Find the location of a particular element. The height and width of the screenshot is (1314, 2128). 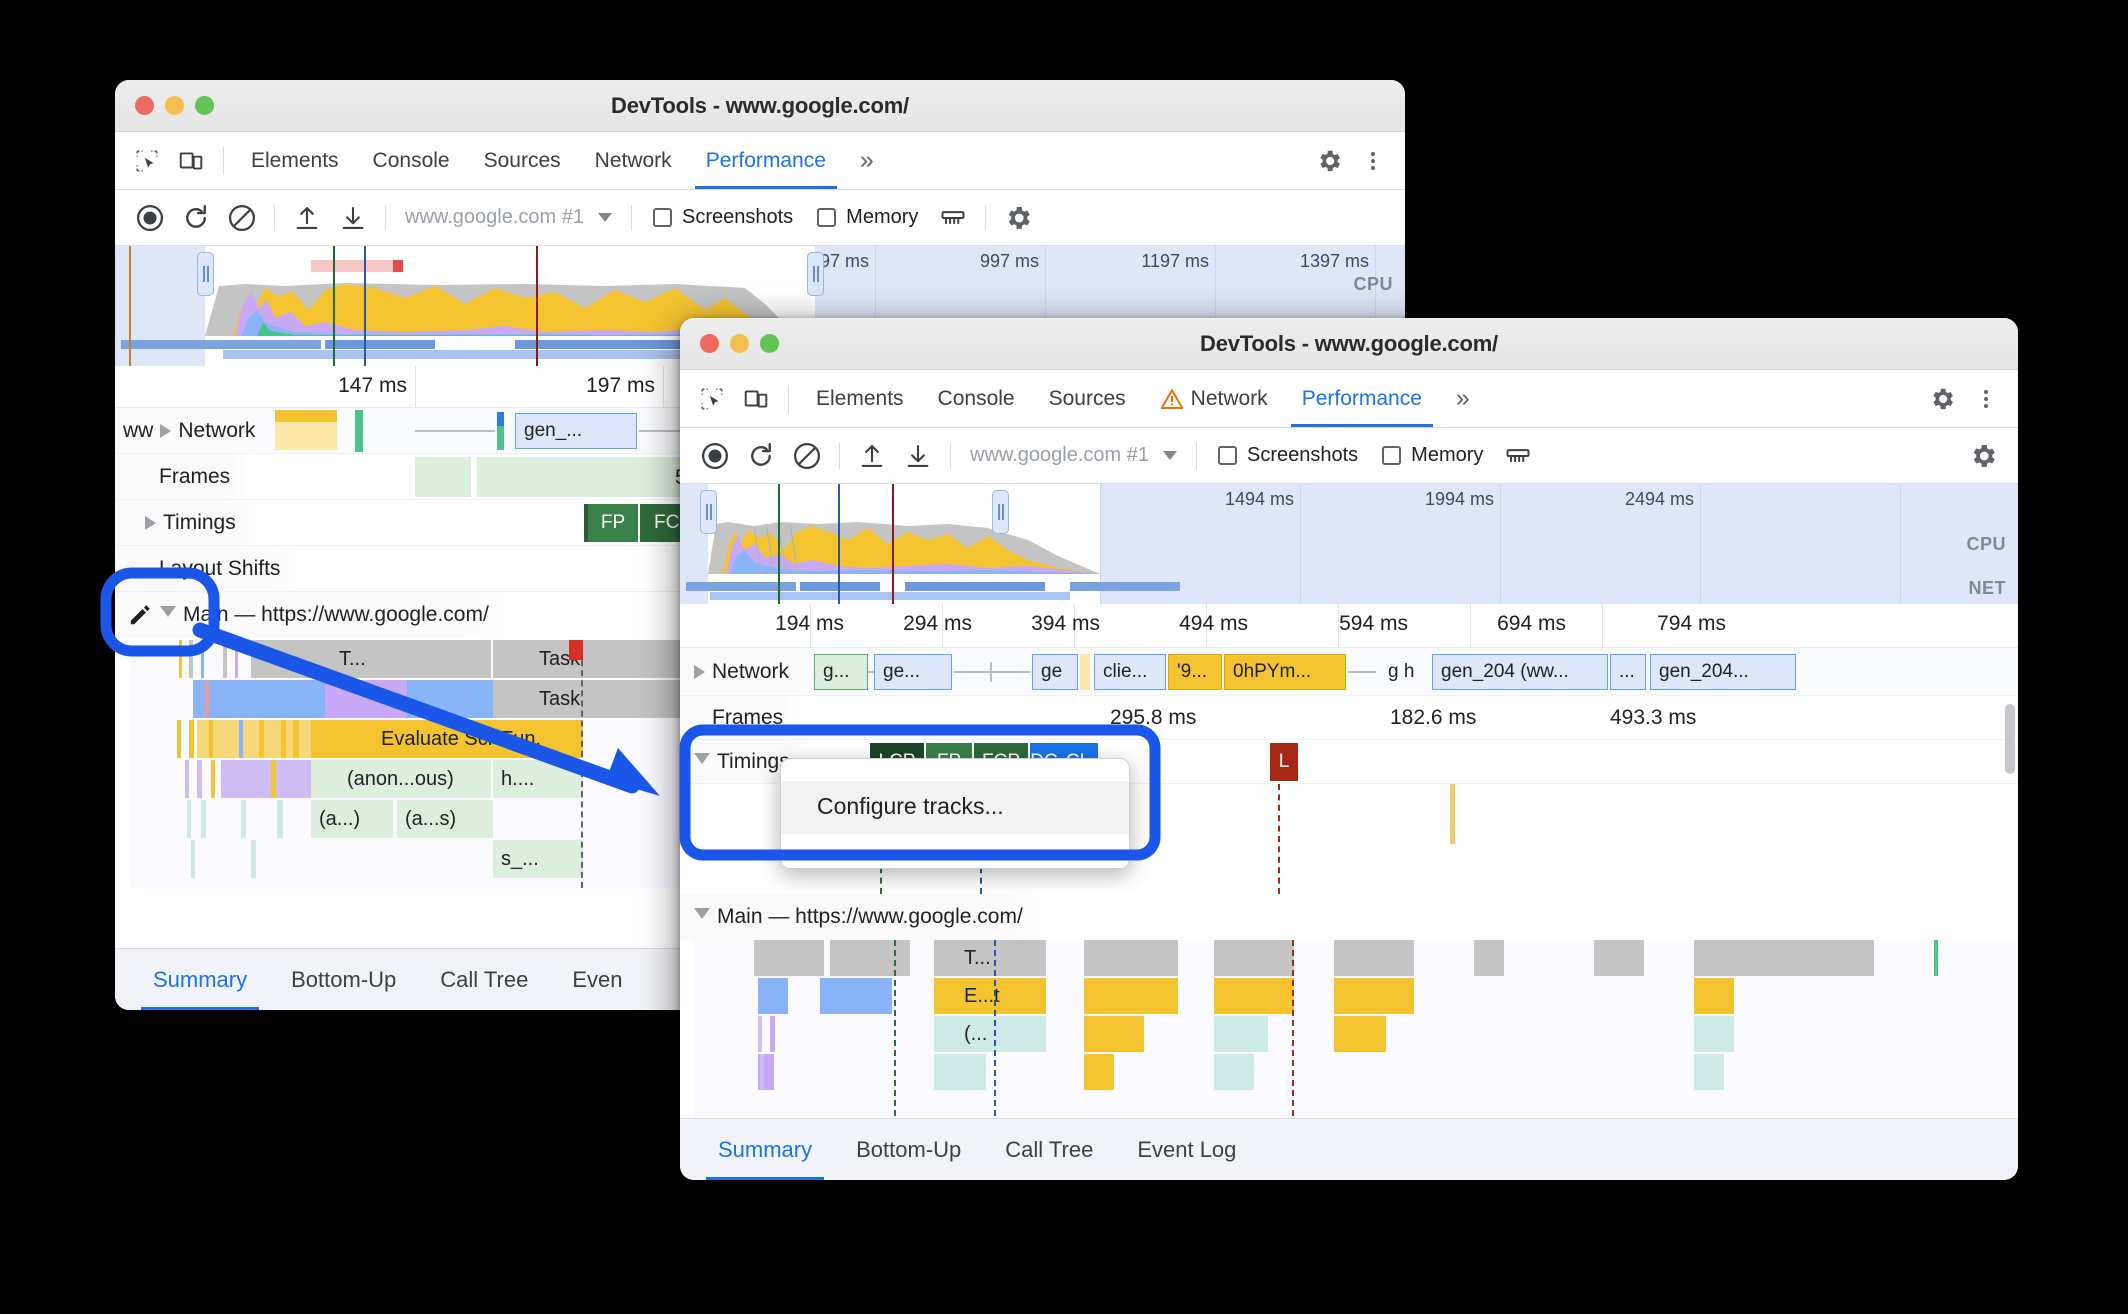

front-drawer-tabs: Summary Bottom-Up Call Tree Event Log is located at coordinates (1349, 1149).